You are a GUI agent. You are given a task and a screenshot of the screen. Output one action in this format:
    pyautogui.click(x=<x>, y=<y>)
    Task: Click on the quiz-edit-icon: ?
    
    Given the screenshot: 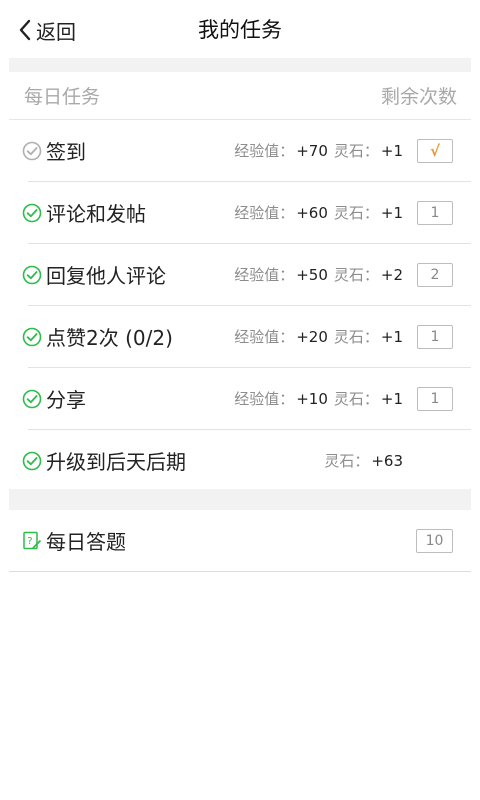 What is the action you would take?
    pyautogui.click(x=32, y=540)
    